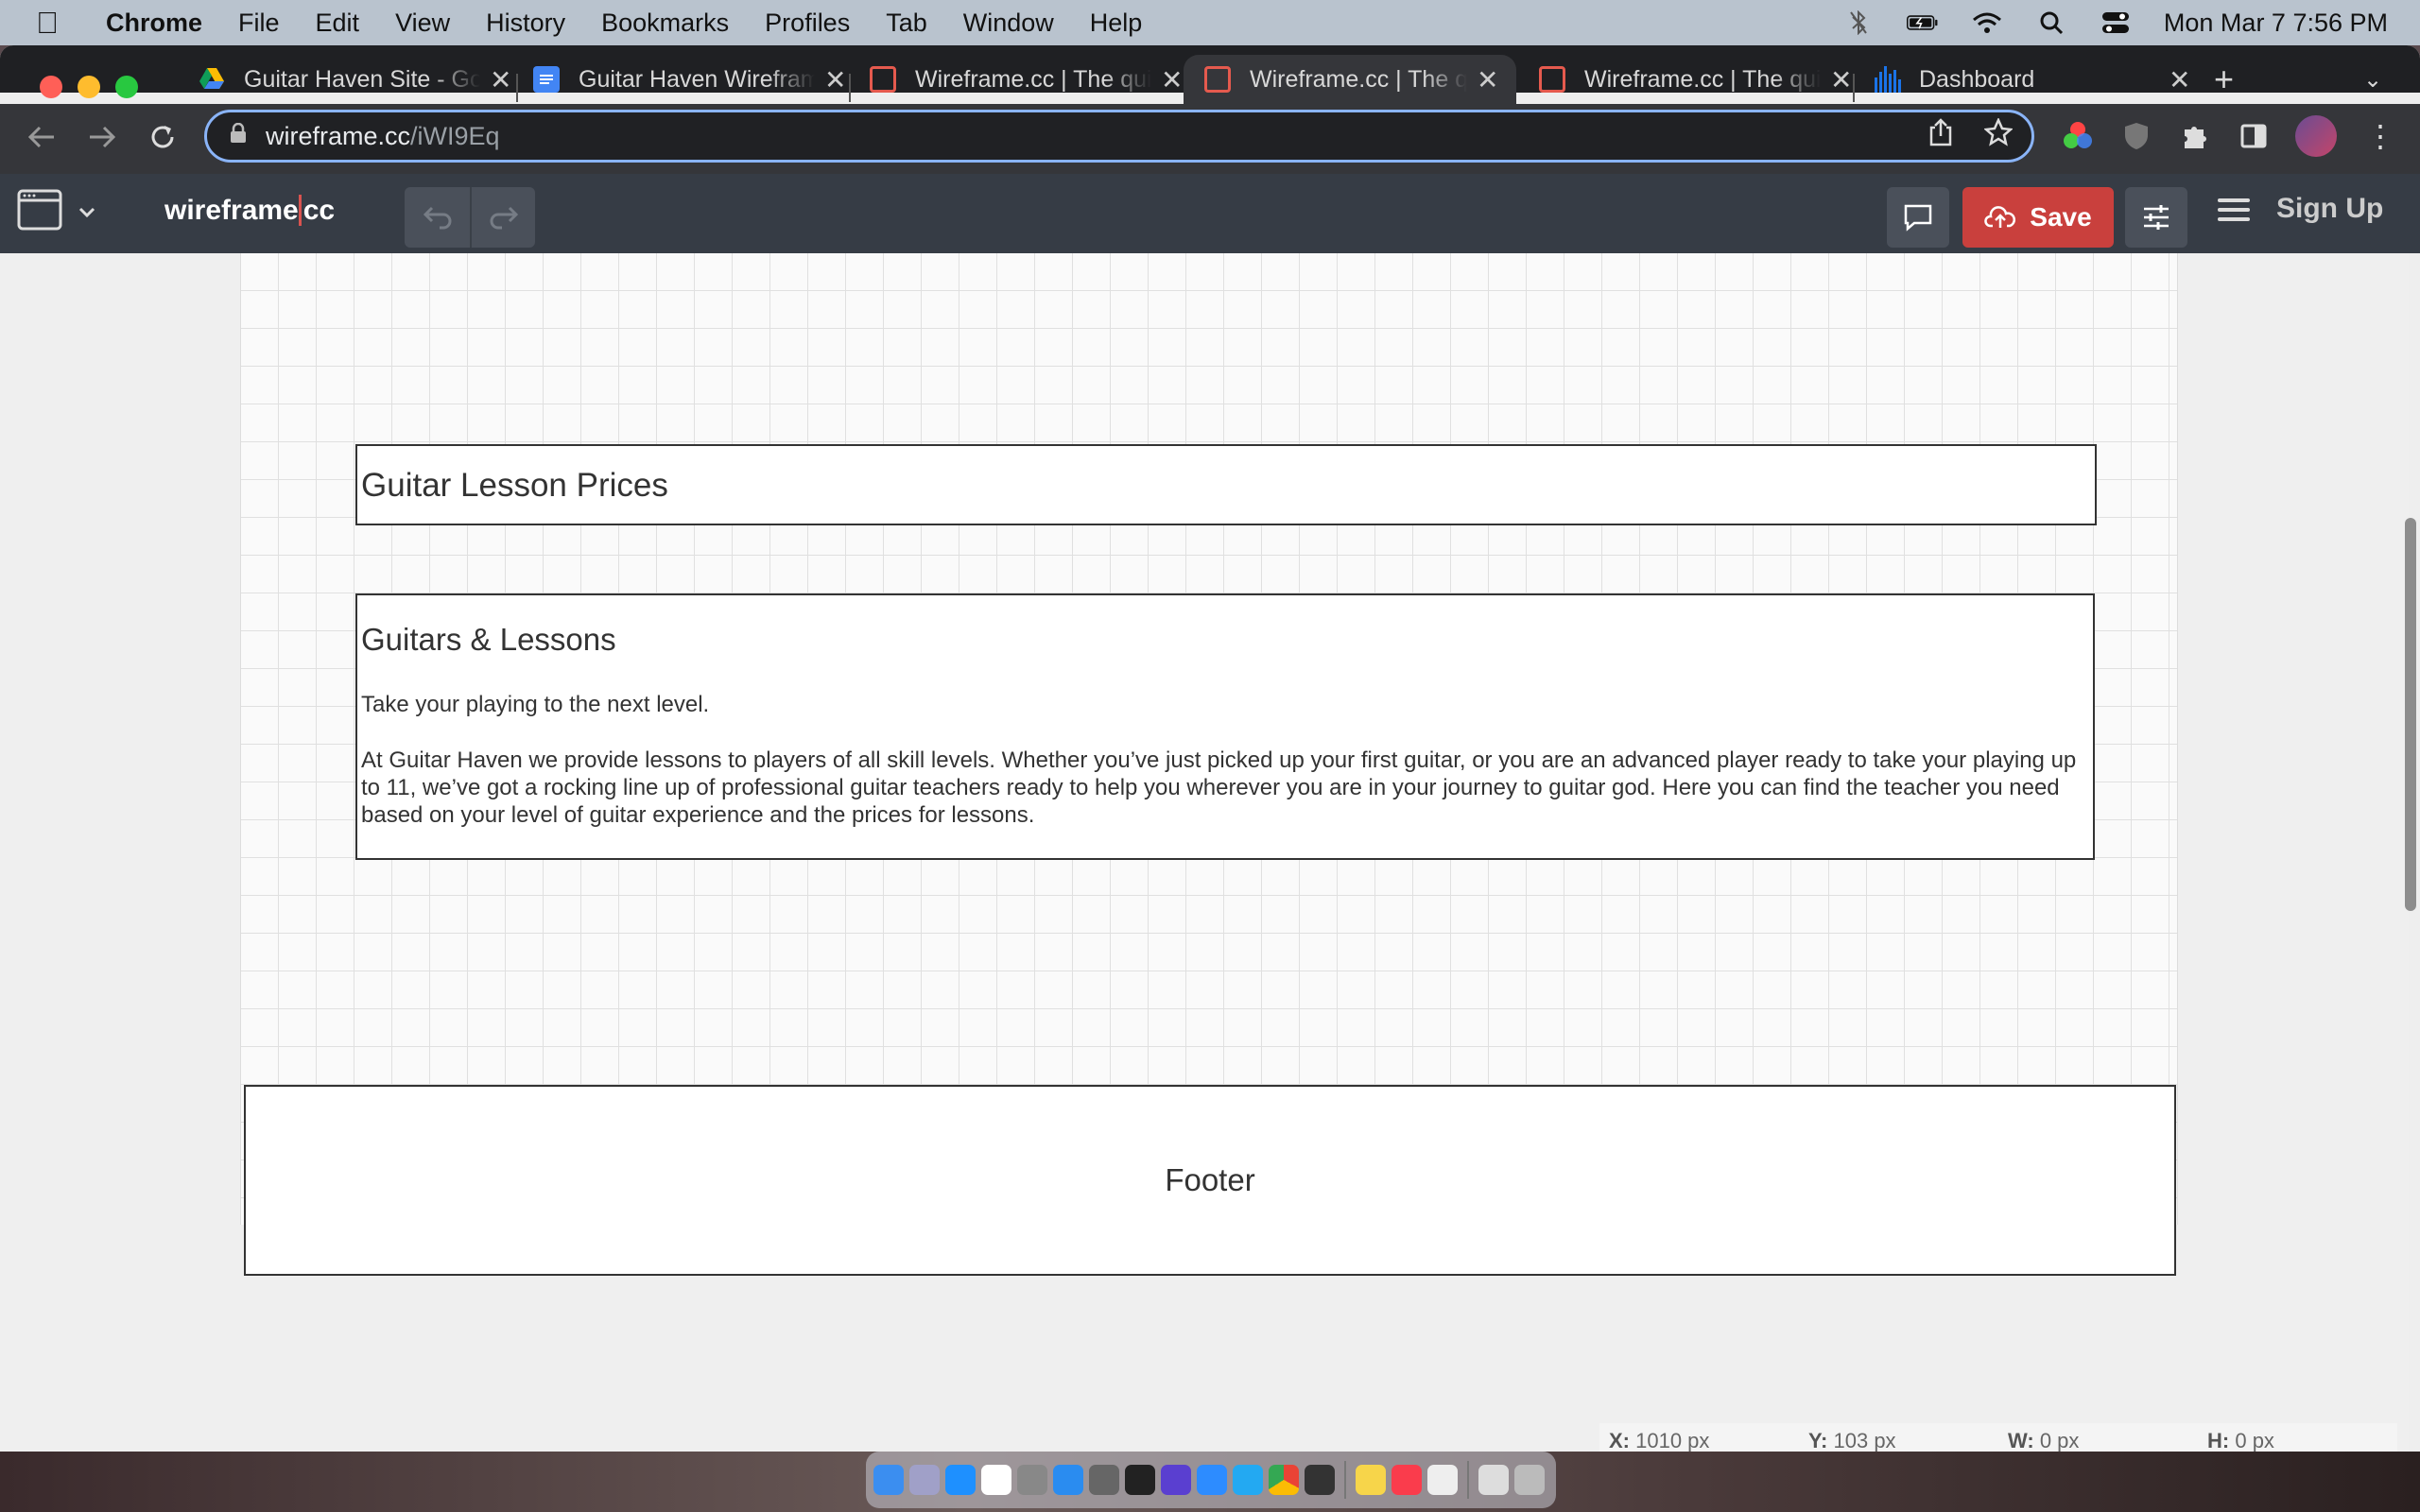 Image resolution: width=2420 pixels, height=1512 pixels. Describe the element at coordinates (2224, 79) in the screenshot. I see `new-tab-button: +` at that location.